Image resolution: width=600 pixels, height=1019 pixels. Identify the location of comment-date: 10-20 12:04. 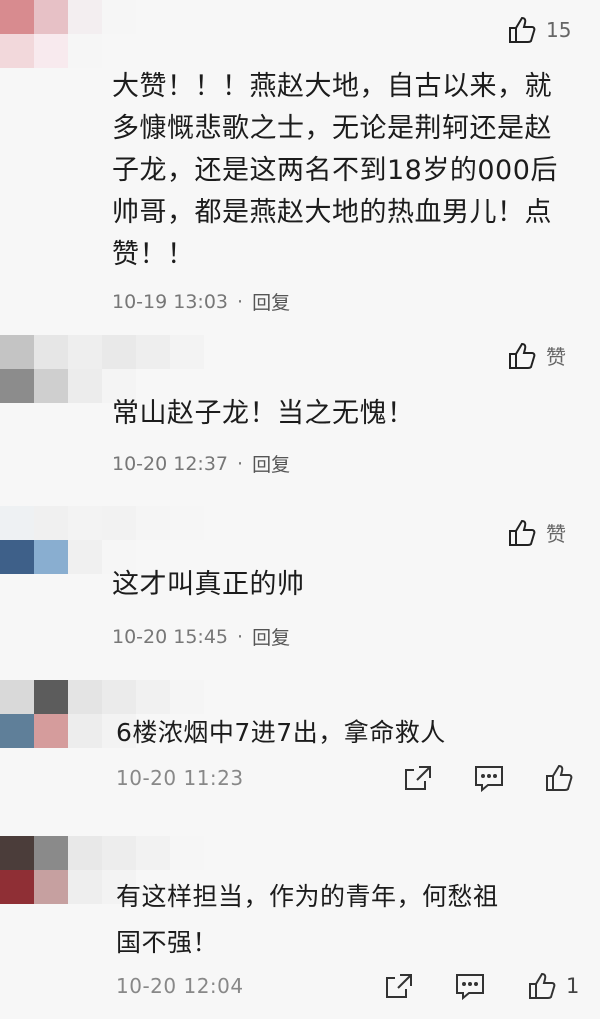
(180, 986).